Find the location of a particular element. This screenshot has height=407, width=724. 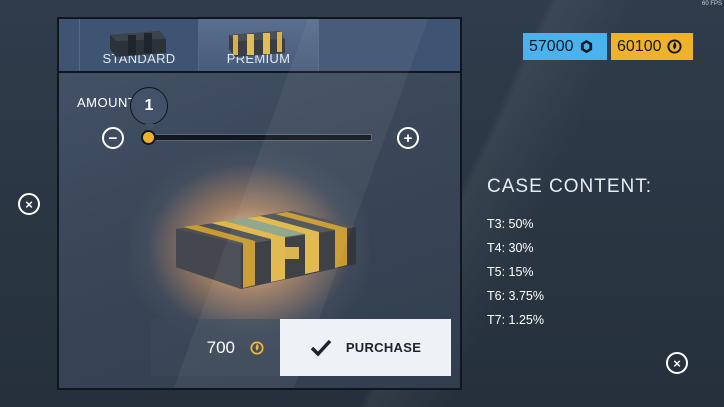

list-item: T6: 3.75% is located at coordinates (515, 296).